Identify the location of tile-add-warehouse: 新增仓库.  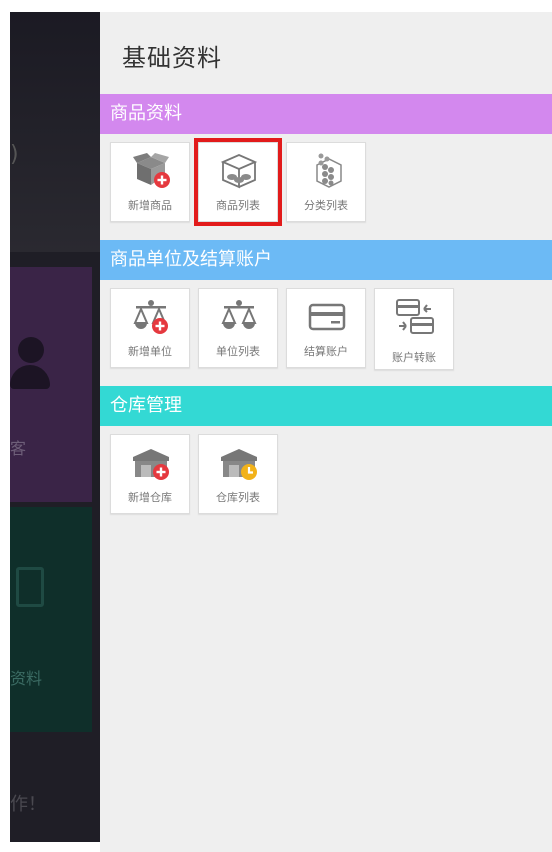
(150, 474).